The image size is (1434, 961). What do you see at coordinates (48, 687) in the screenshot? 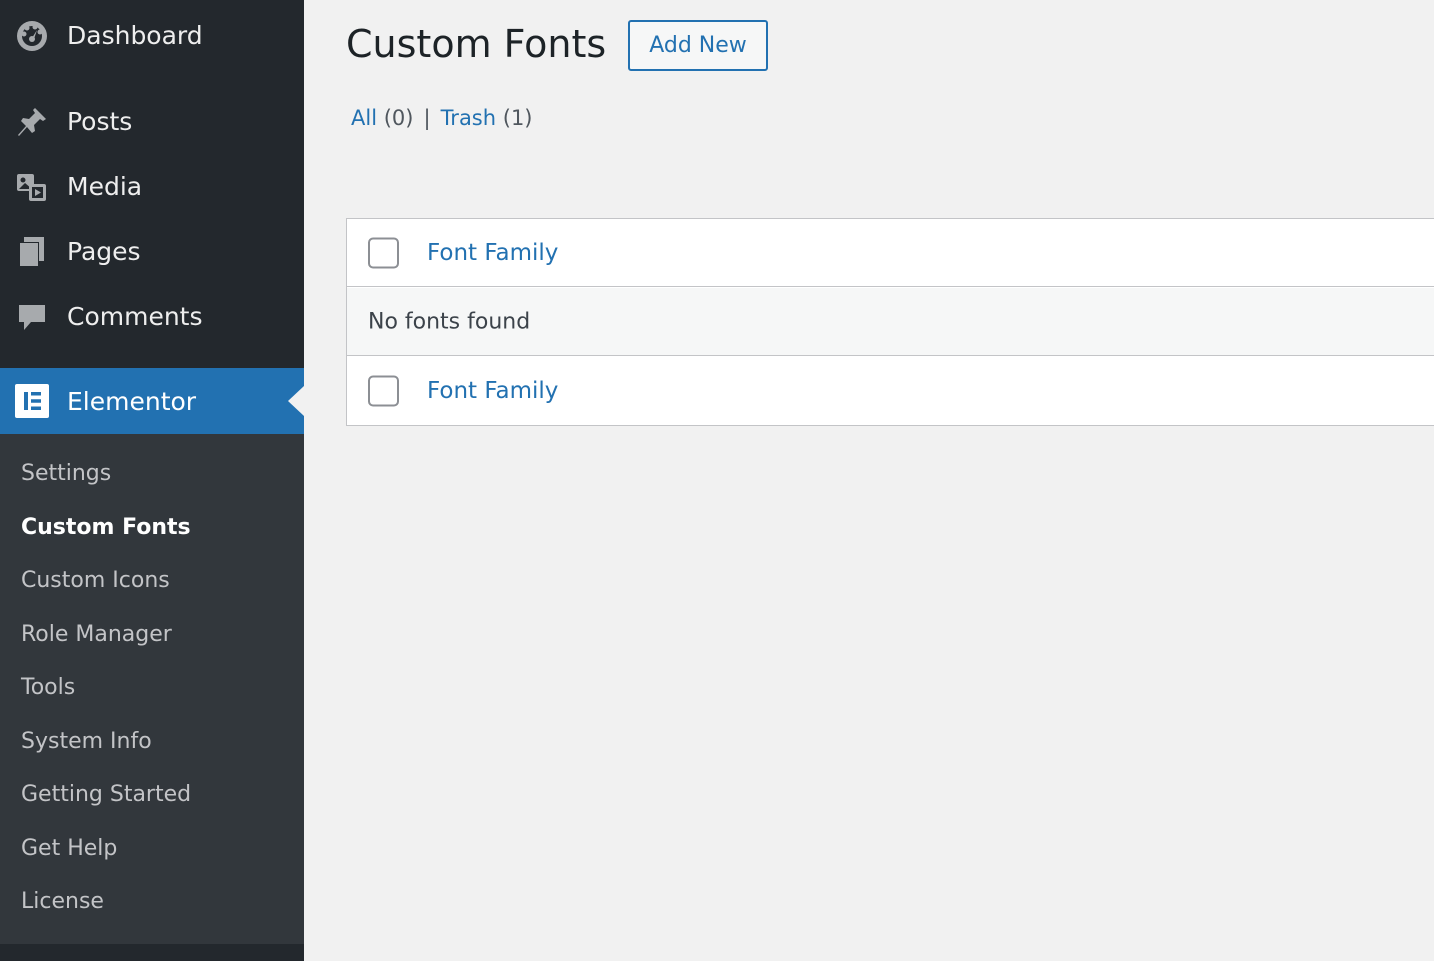
I see `submenu-item-tools: Tools` at bounding box center [48, 687].